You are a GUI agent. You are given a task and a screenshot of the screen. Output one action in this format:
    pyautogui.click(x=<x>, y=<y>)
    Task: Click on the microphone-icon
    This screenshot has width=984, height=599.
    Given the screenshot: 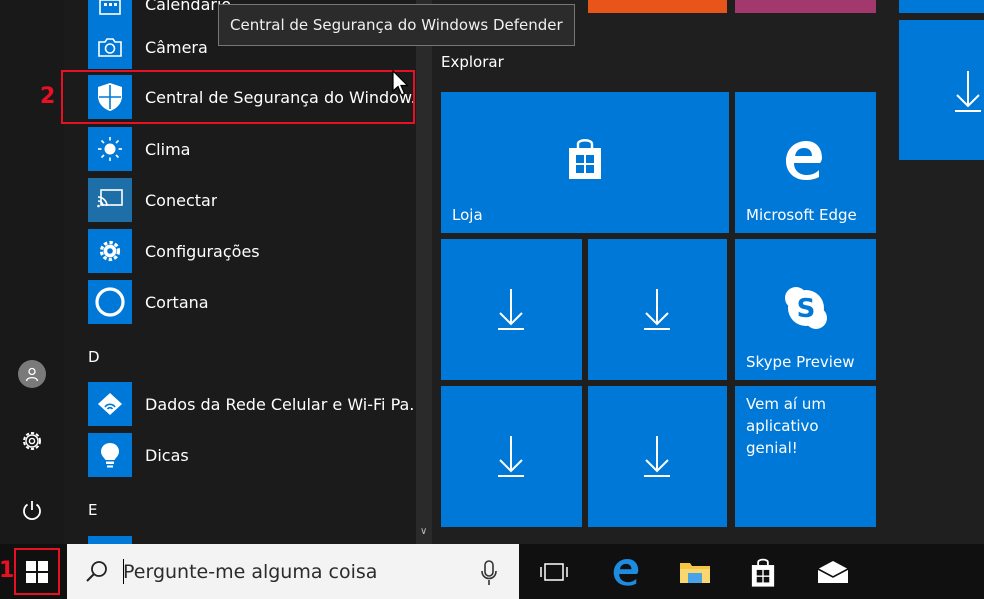 What is the action you would take?
    pyautogui.click(x=489, y=573)
    